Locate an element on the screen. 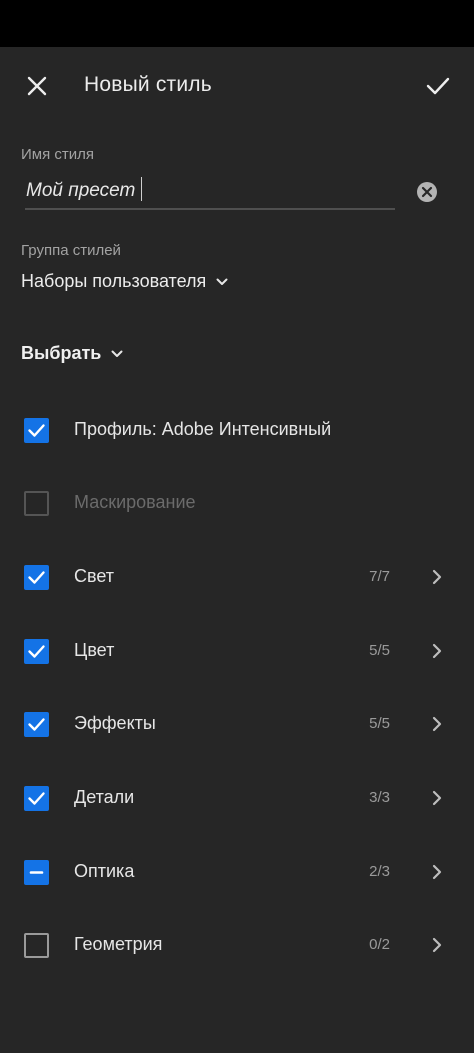 This screenshot has width=474, height=1053. settings-row: Цвет 5/5 is located at coordinates (237, 651).